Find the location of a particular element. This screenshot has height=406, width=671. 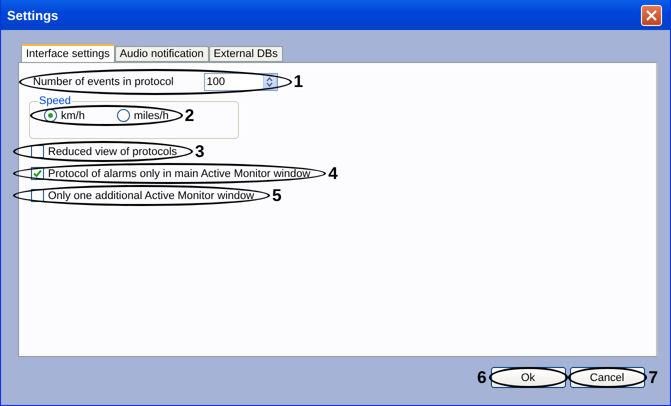

checkbox-label: Reduced view of protocols is located at coordinates (113, 152).